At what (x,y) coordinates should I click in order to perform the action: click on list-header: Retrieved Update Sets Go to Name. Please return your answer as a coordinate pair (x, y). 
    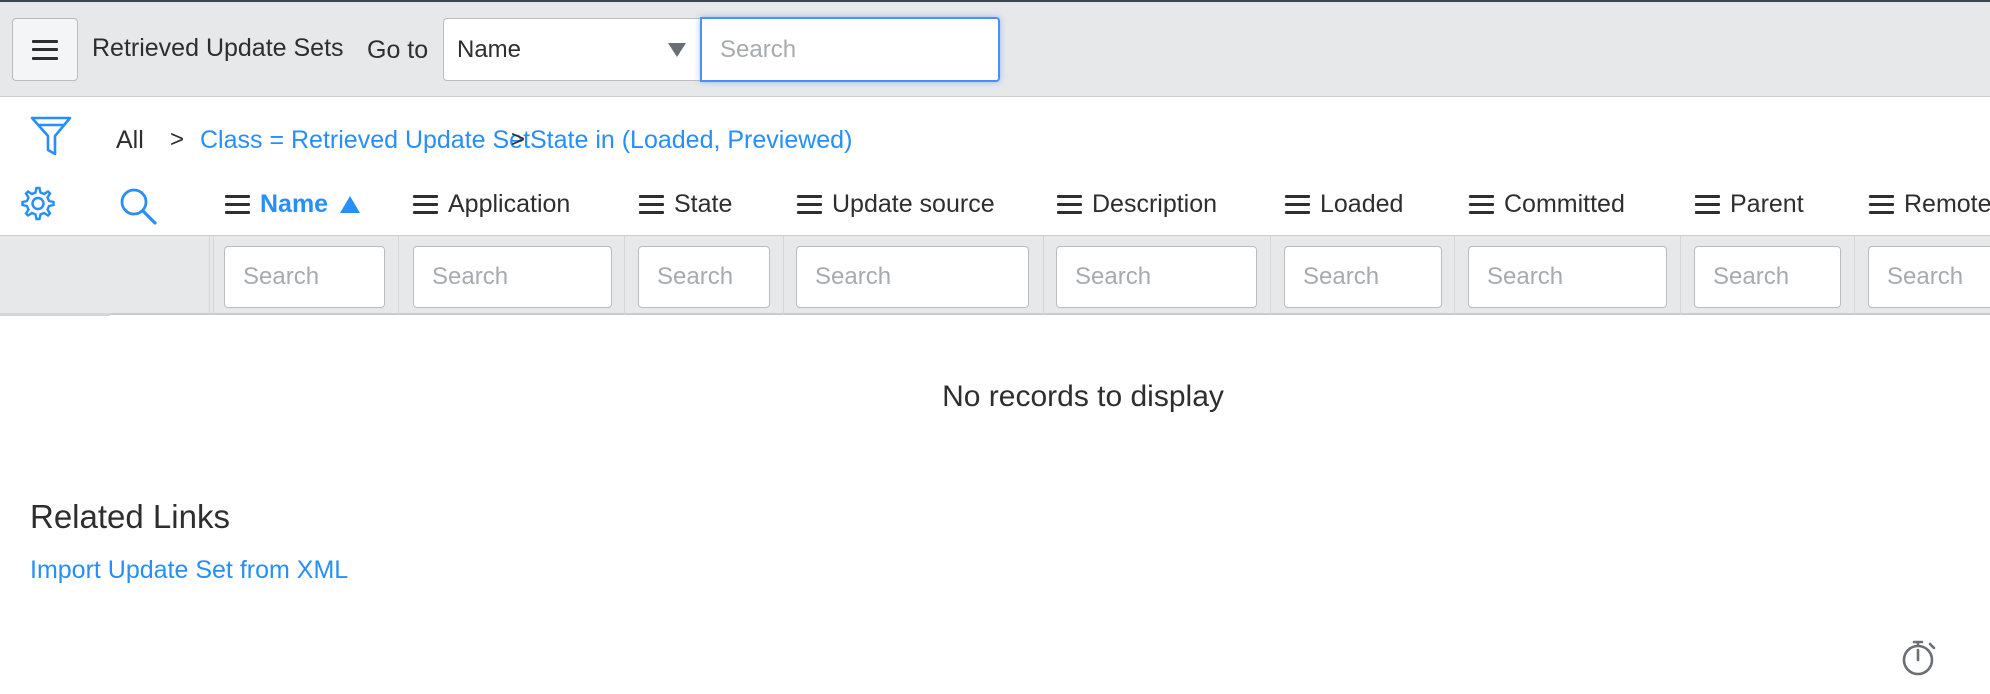
    Looking at the image, I should click on (995, 48).